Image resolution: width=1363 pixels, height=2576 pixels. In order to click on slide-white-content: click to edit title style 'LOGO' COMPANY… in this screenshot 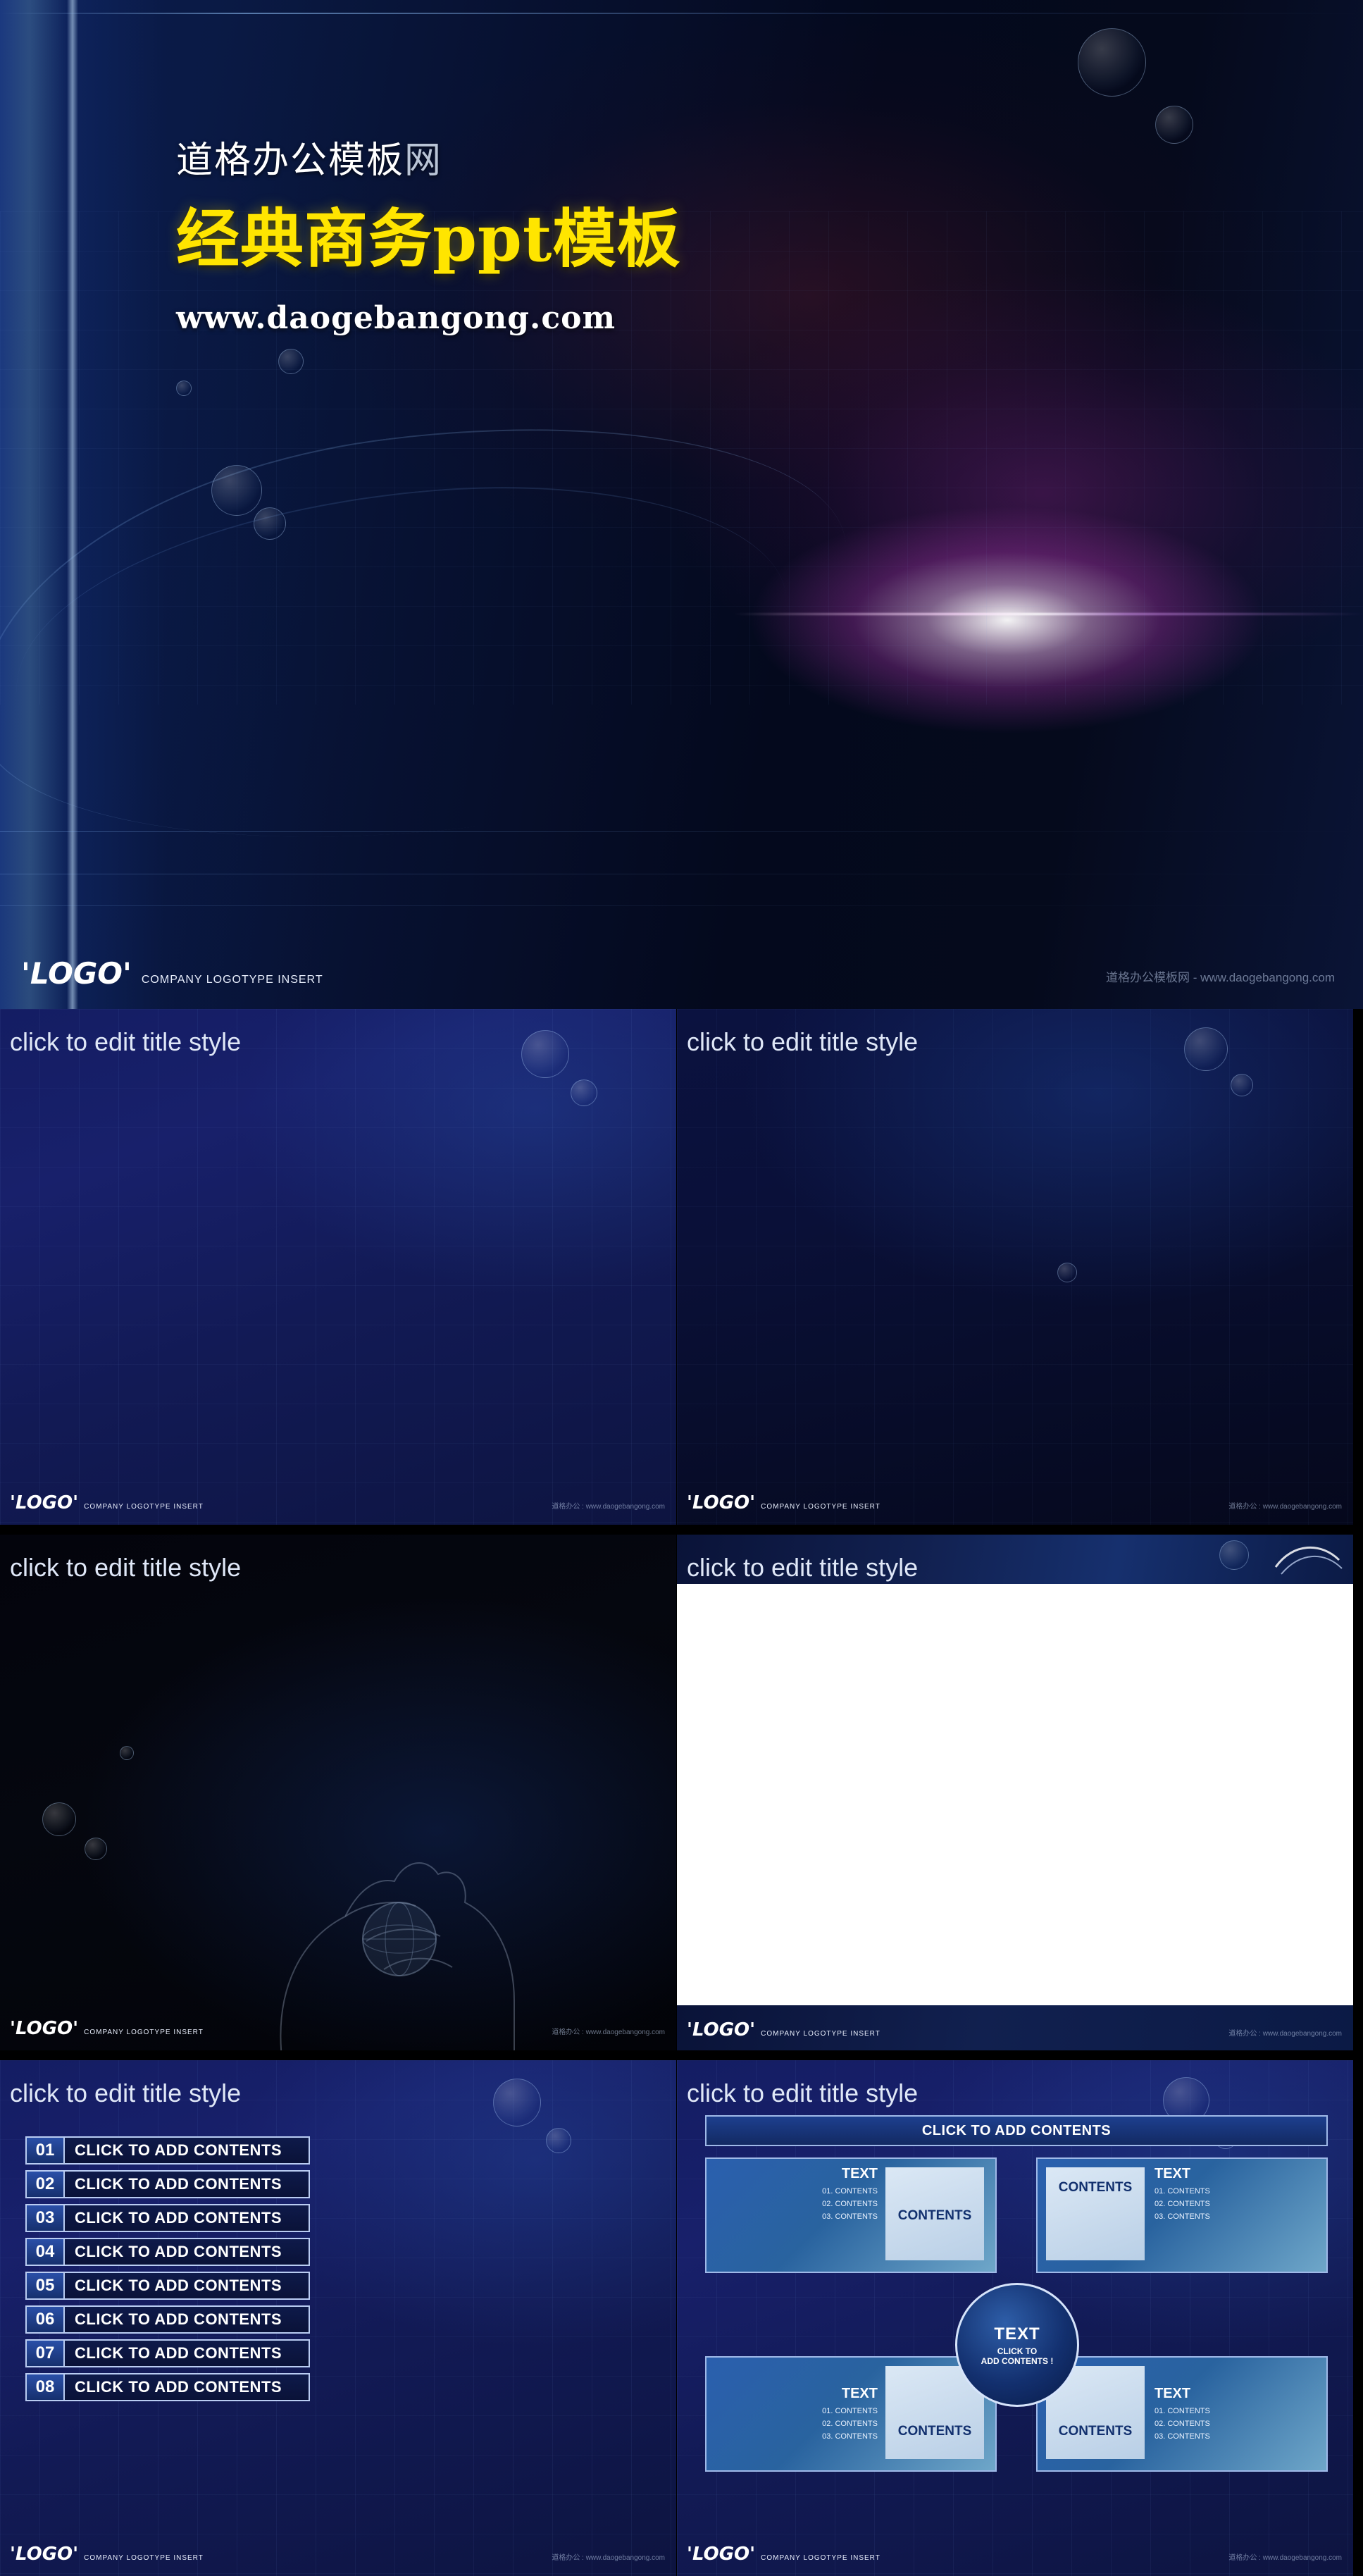, I will do `click(1015, 1792)`.